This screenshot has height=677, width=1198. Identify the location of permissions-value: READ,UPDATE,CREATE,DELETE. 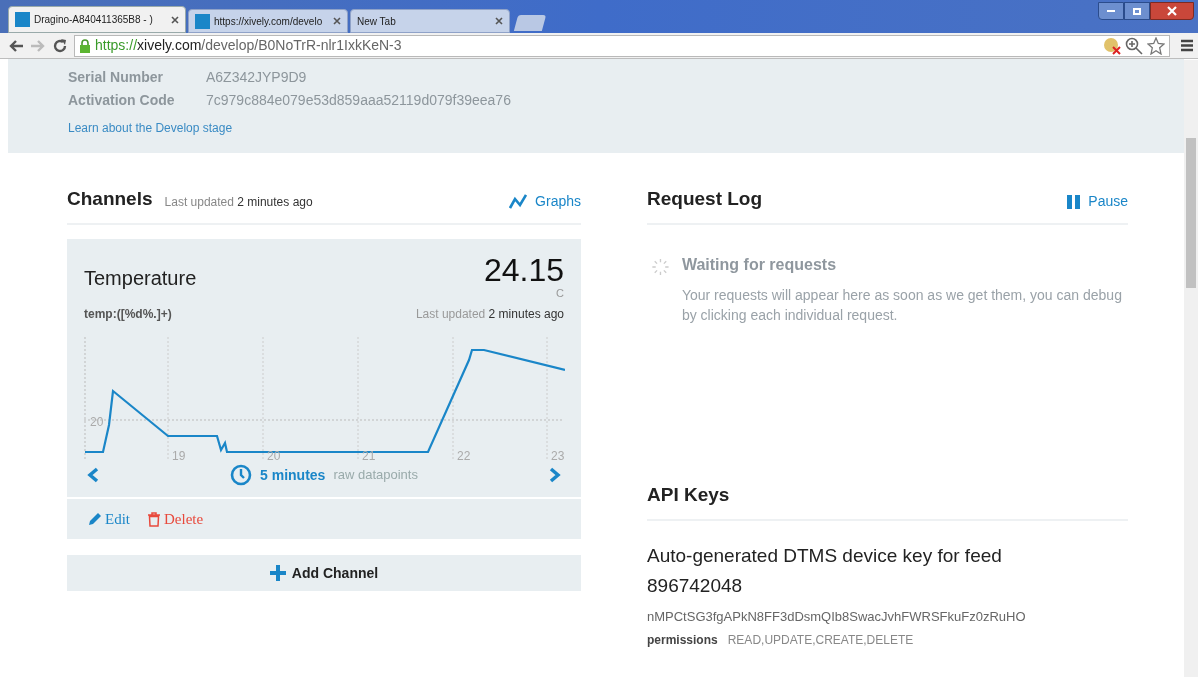
(820, 640).